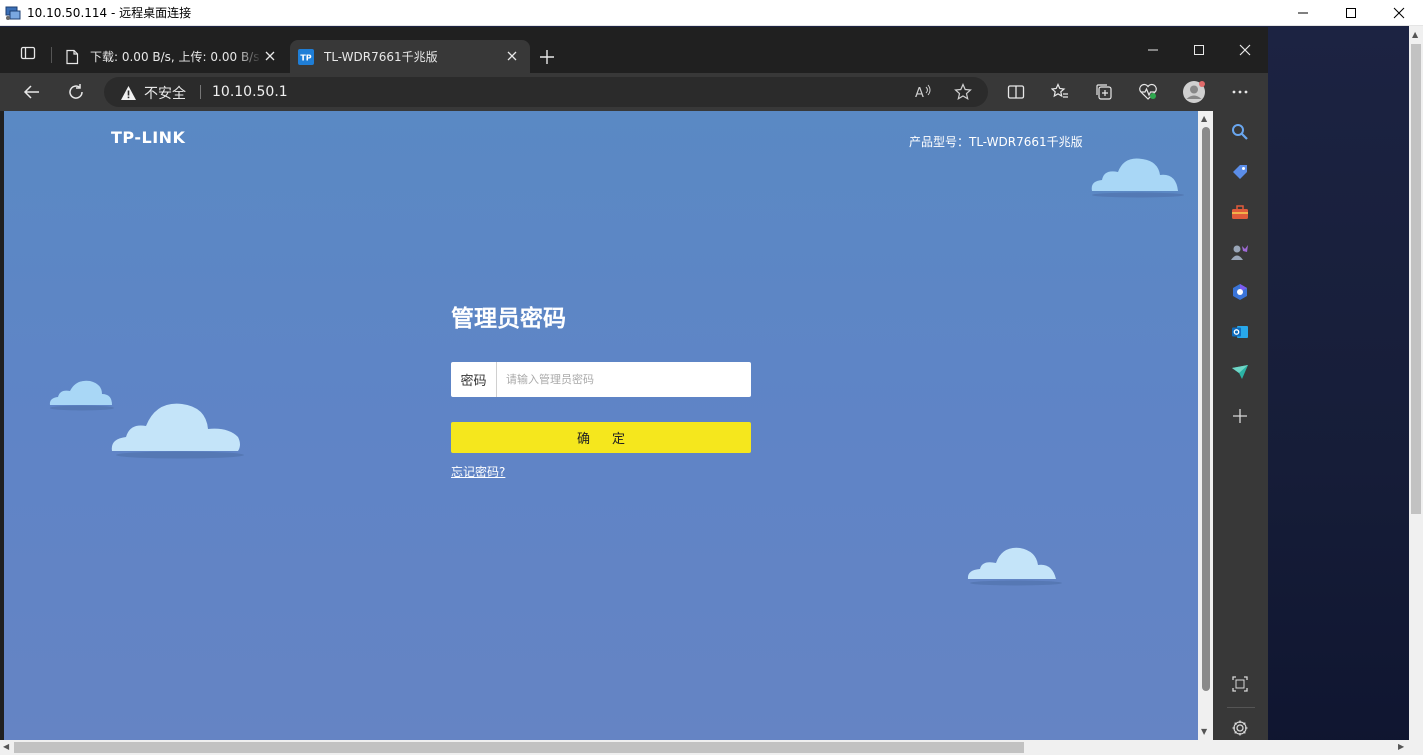 This screenshot has height=755, width=1423. I want to click on rdp-minimize-button, so click(1303, 13).